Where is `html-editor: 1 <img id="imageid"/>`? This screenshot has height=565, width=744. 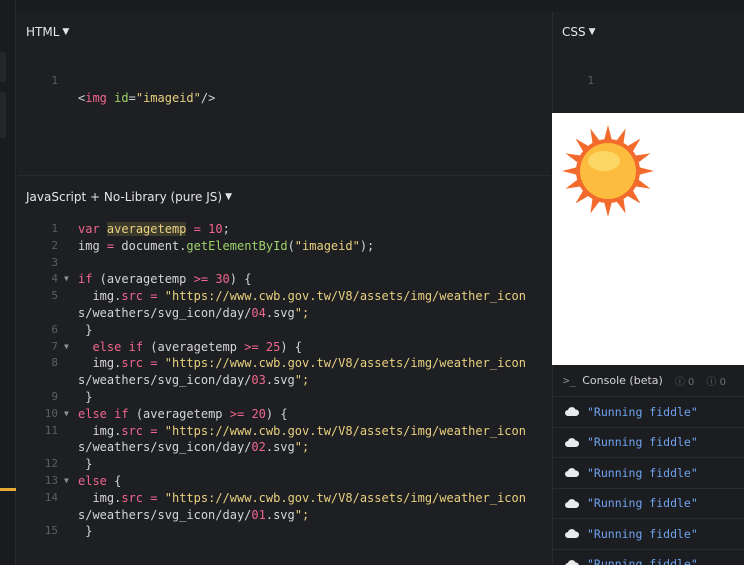 html-editor: 1 <img id="imageid"/> is located at coordinates (284, 80).